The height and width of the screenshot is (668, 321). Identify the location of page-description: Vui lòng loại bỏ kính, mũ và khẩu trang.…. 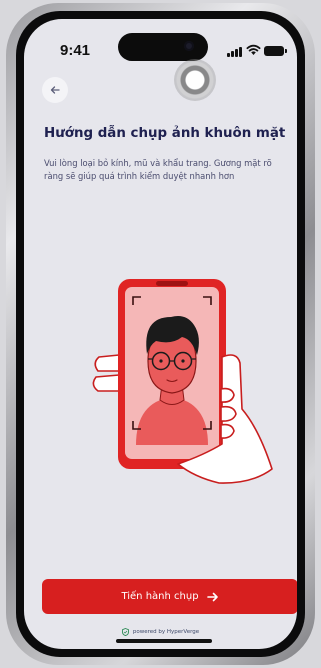
(158, 169).